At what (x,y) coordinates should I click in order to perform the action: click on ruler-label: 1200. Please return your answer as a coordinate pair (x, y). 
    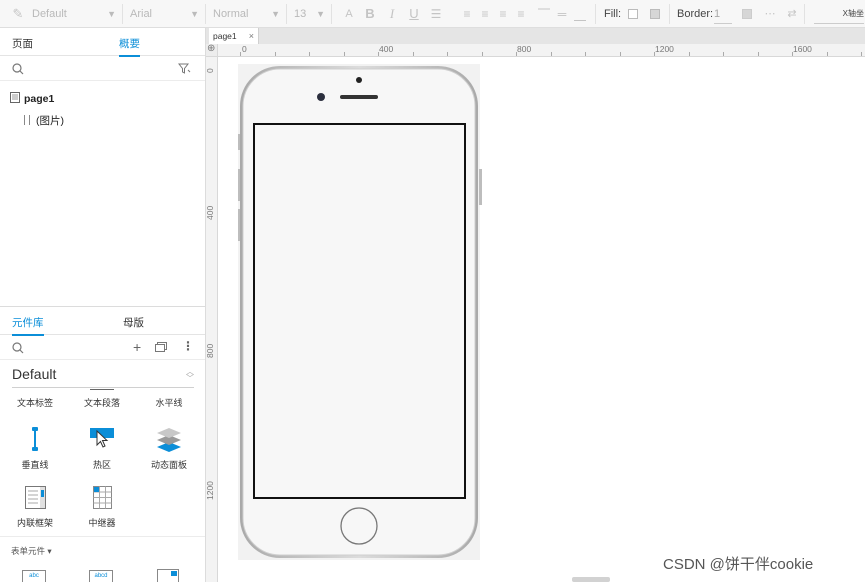
    Looking at the image, I should click on (210, 490).